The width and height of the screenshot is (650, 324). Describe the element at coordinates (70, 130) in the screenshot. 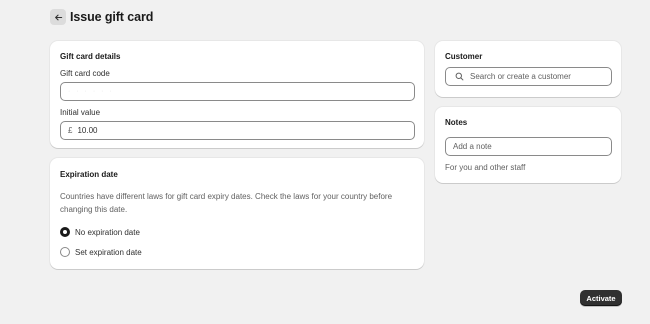

I see `currency-symbol: £` at that location.